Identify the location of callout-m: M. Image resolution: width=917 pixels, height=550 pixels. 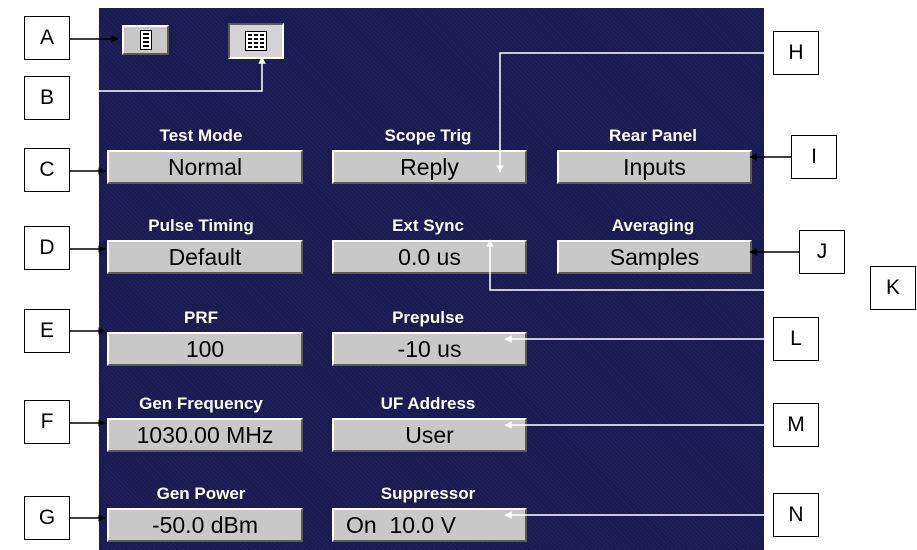
(796, 425).